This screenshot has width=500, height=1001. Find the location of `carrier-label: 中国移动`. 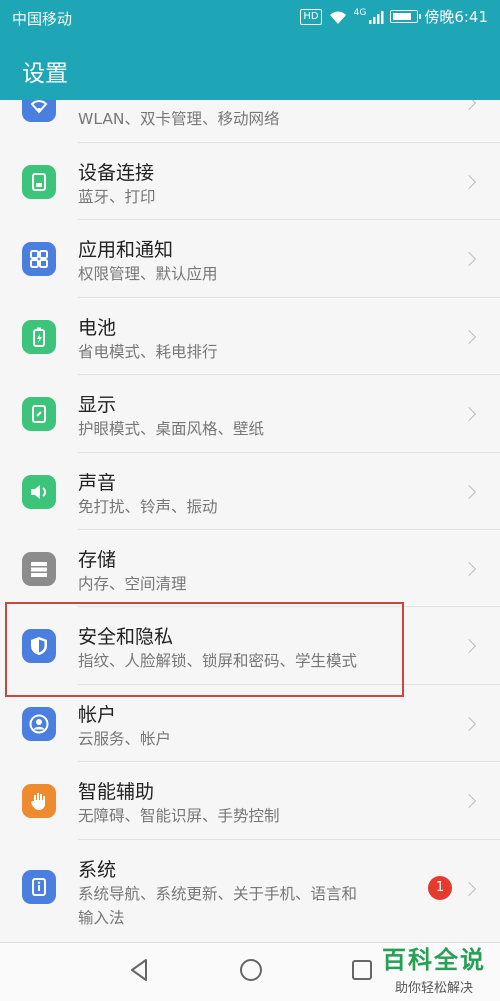

carrier-label: 中国移动 is located at coordinates (42, 19).